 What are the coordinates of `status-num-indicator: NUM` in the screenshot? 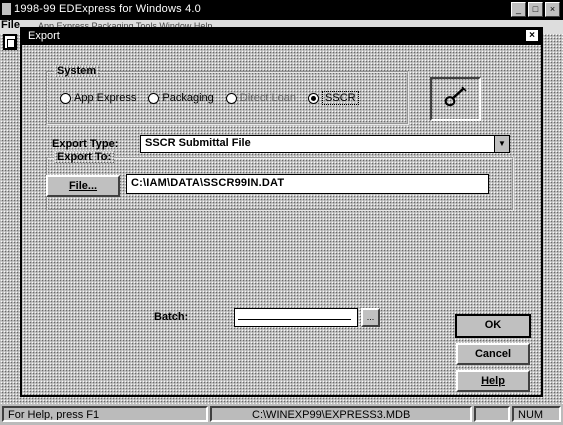 It's located at (536, 414).